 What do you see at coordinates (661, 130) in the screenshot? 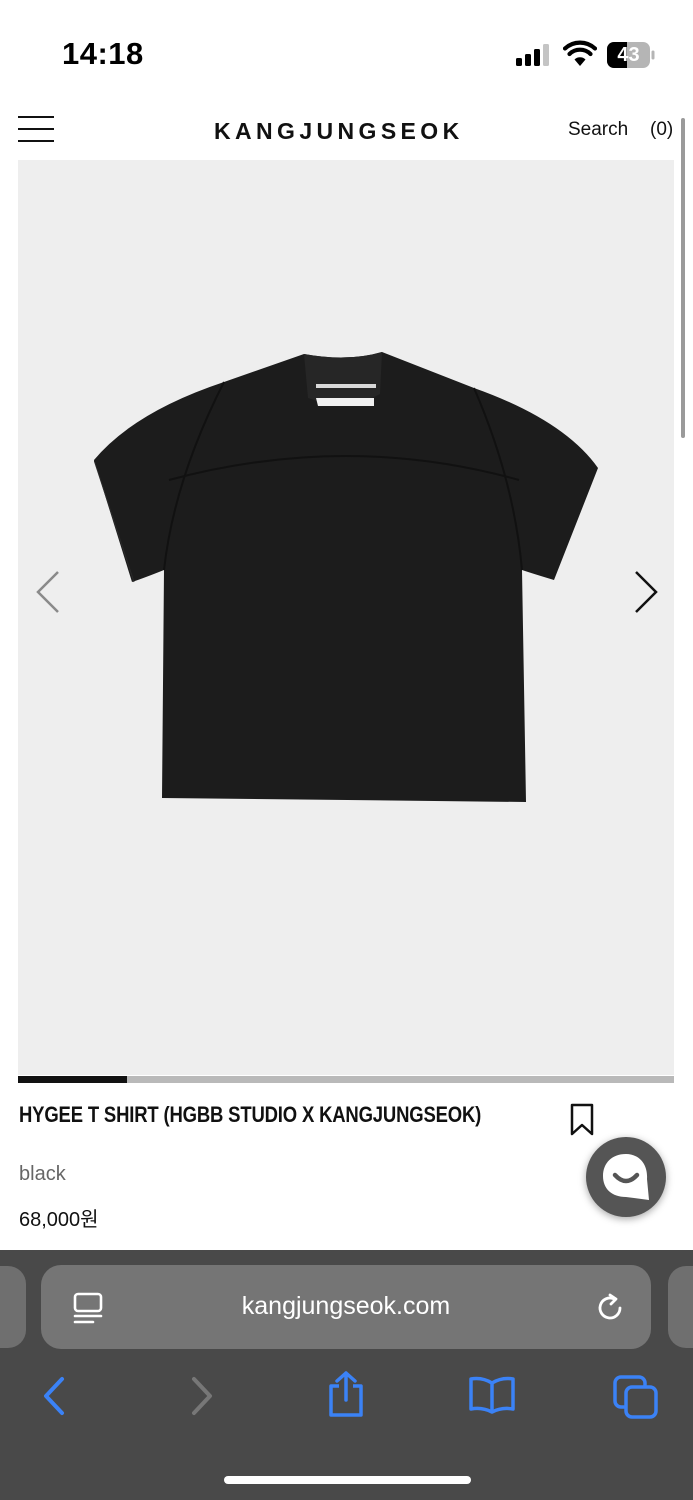
I see `cart-count-link: (0)` at bounding box center [661, 130].